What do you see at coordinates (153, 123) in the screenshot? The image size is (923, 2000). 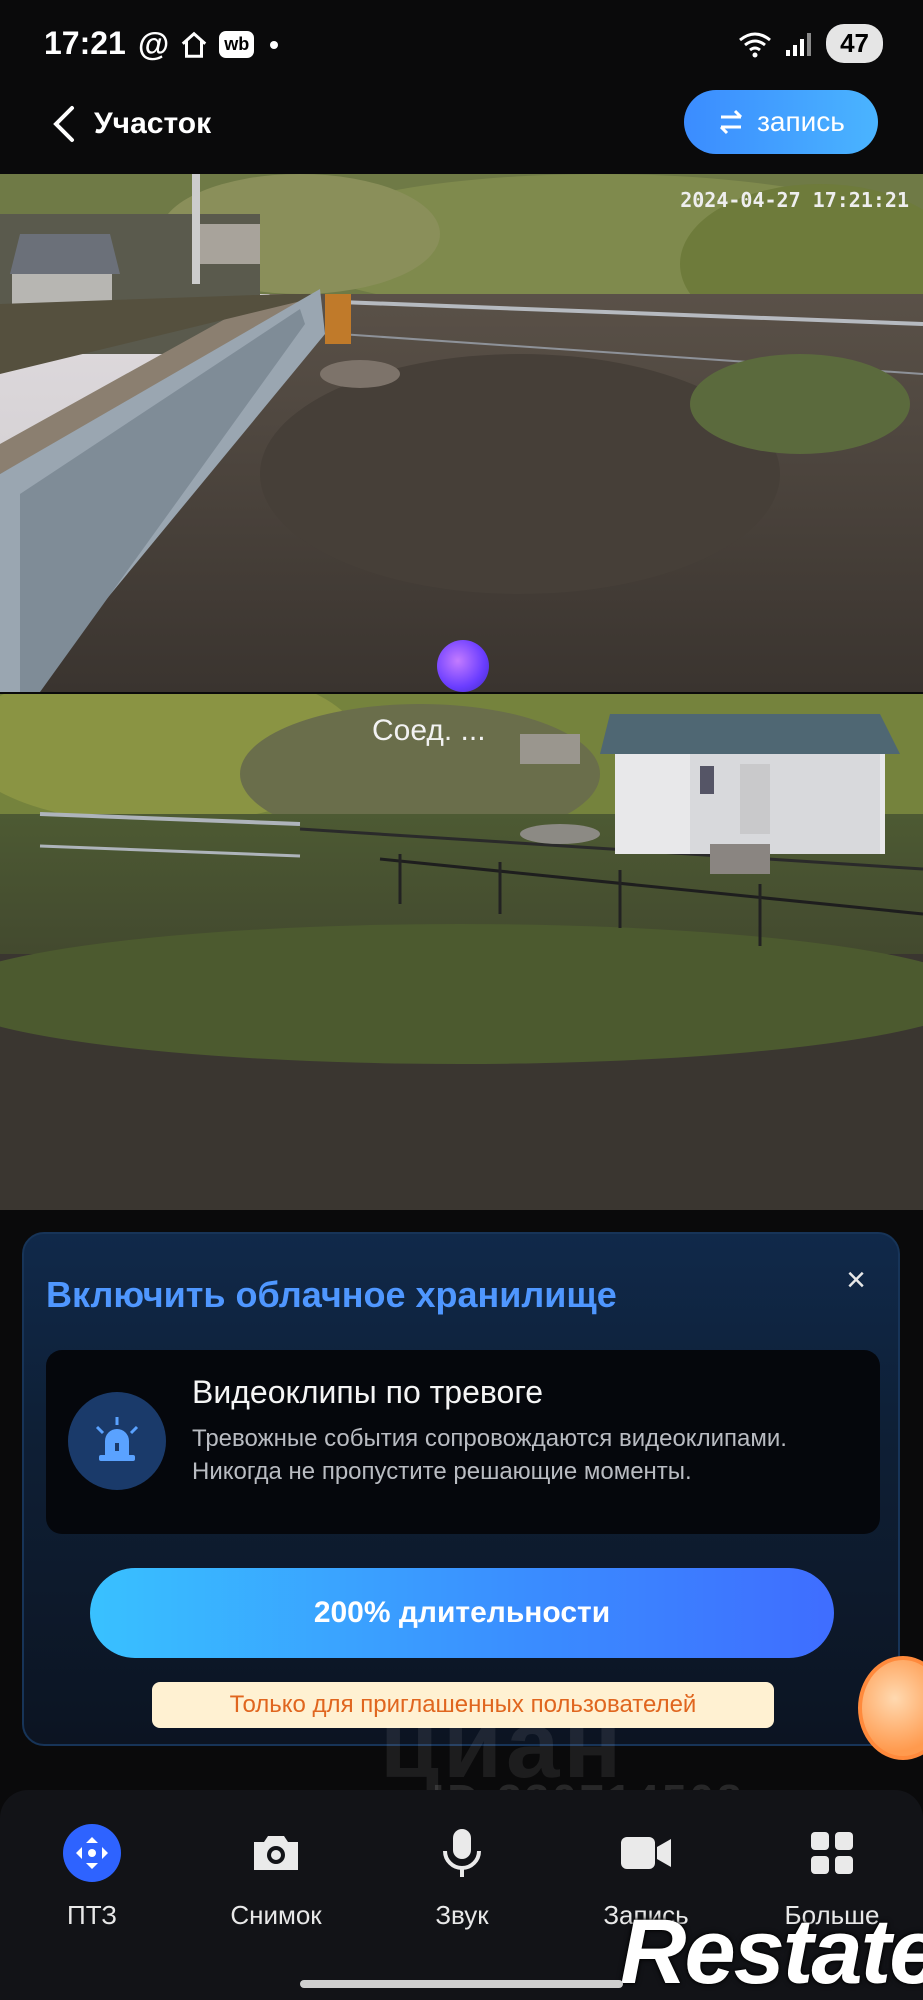 I see `page-title: Участок` at bounding box center [153, 123].